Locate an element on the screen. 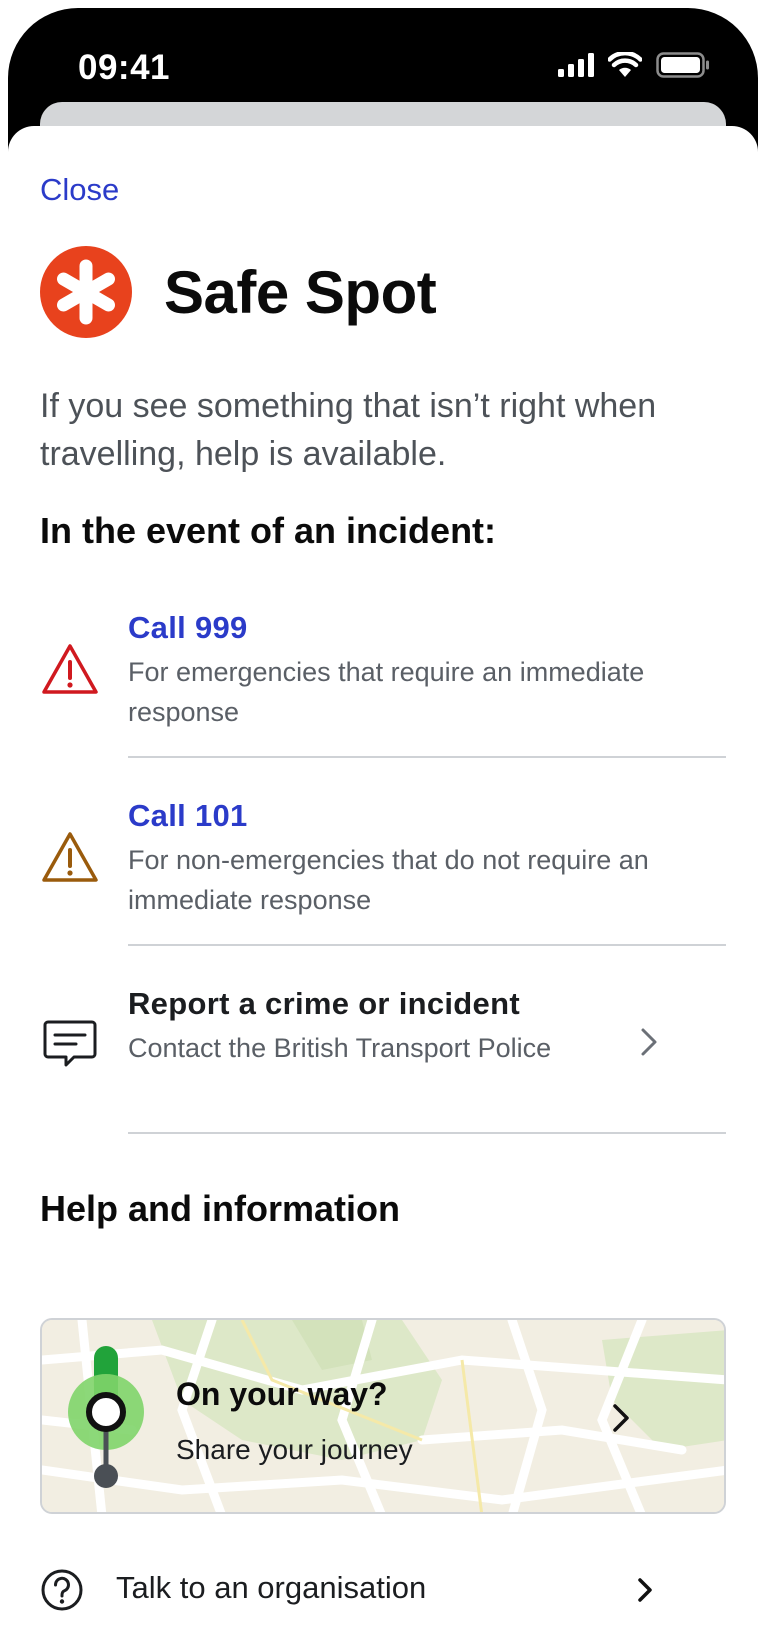 The image size is (766, 1640). call-999-title: Call 999 is located at coordinates (188, 627).